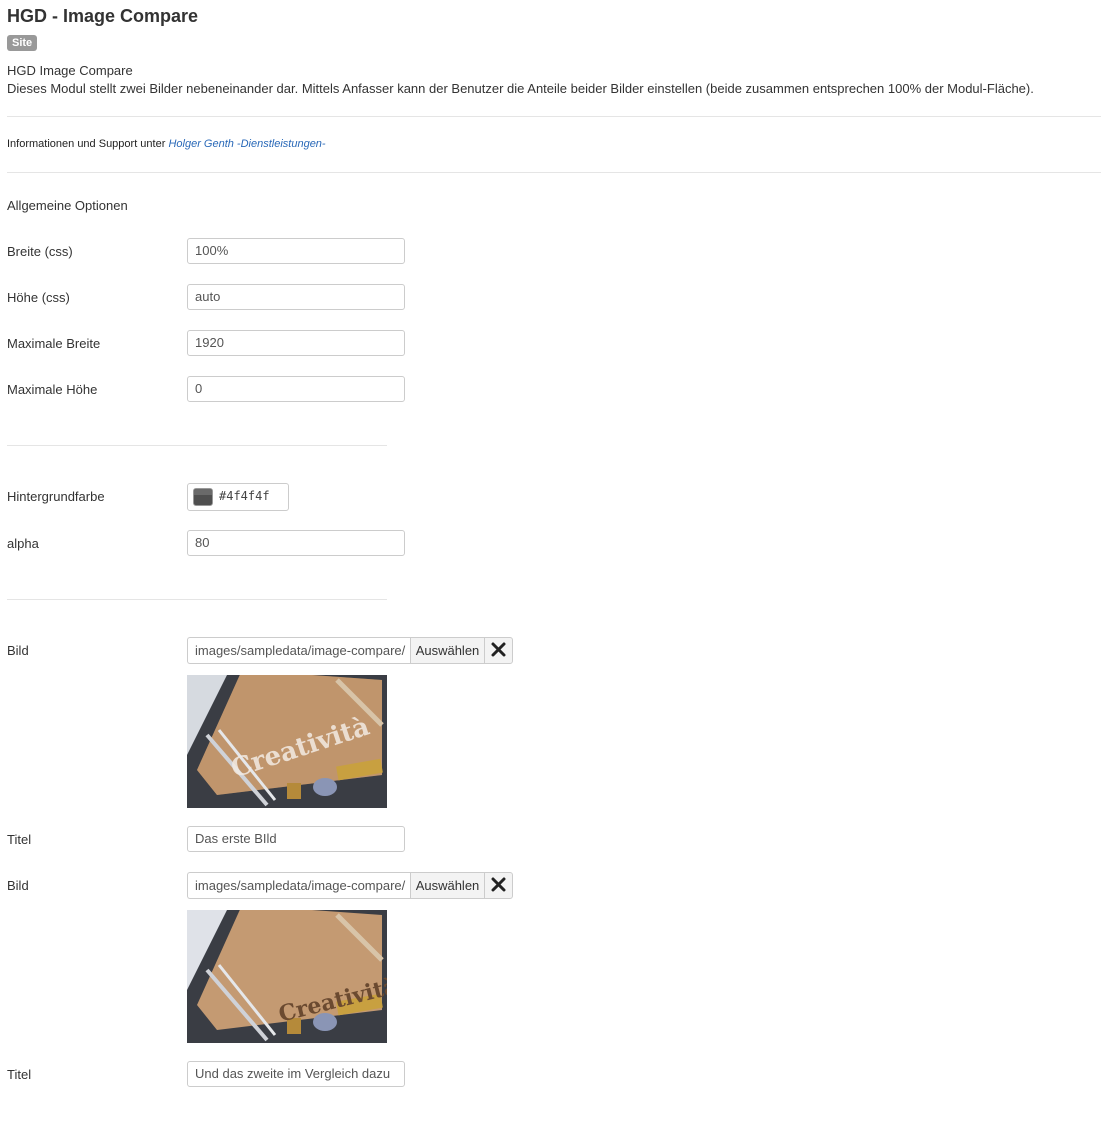 Image resolution: width=1101 pixels, height=1130 pixels. Describe the element at coordinates (18, 885) in the screenshot. I see `image2-label: Bild` at that location.